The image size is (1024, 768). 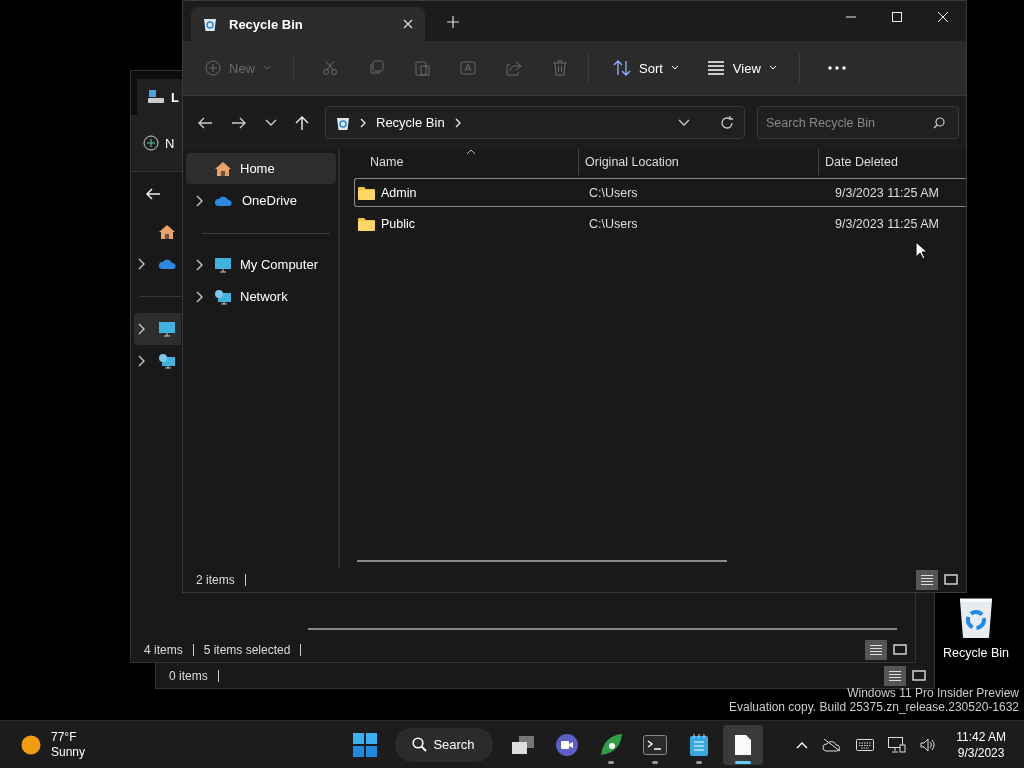 What do you see at coordinates (261, 200) in the screenshot?
I see `nav-item: OneDrive` at bounding box center [261, 200].